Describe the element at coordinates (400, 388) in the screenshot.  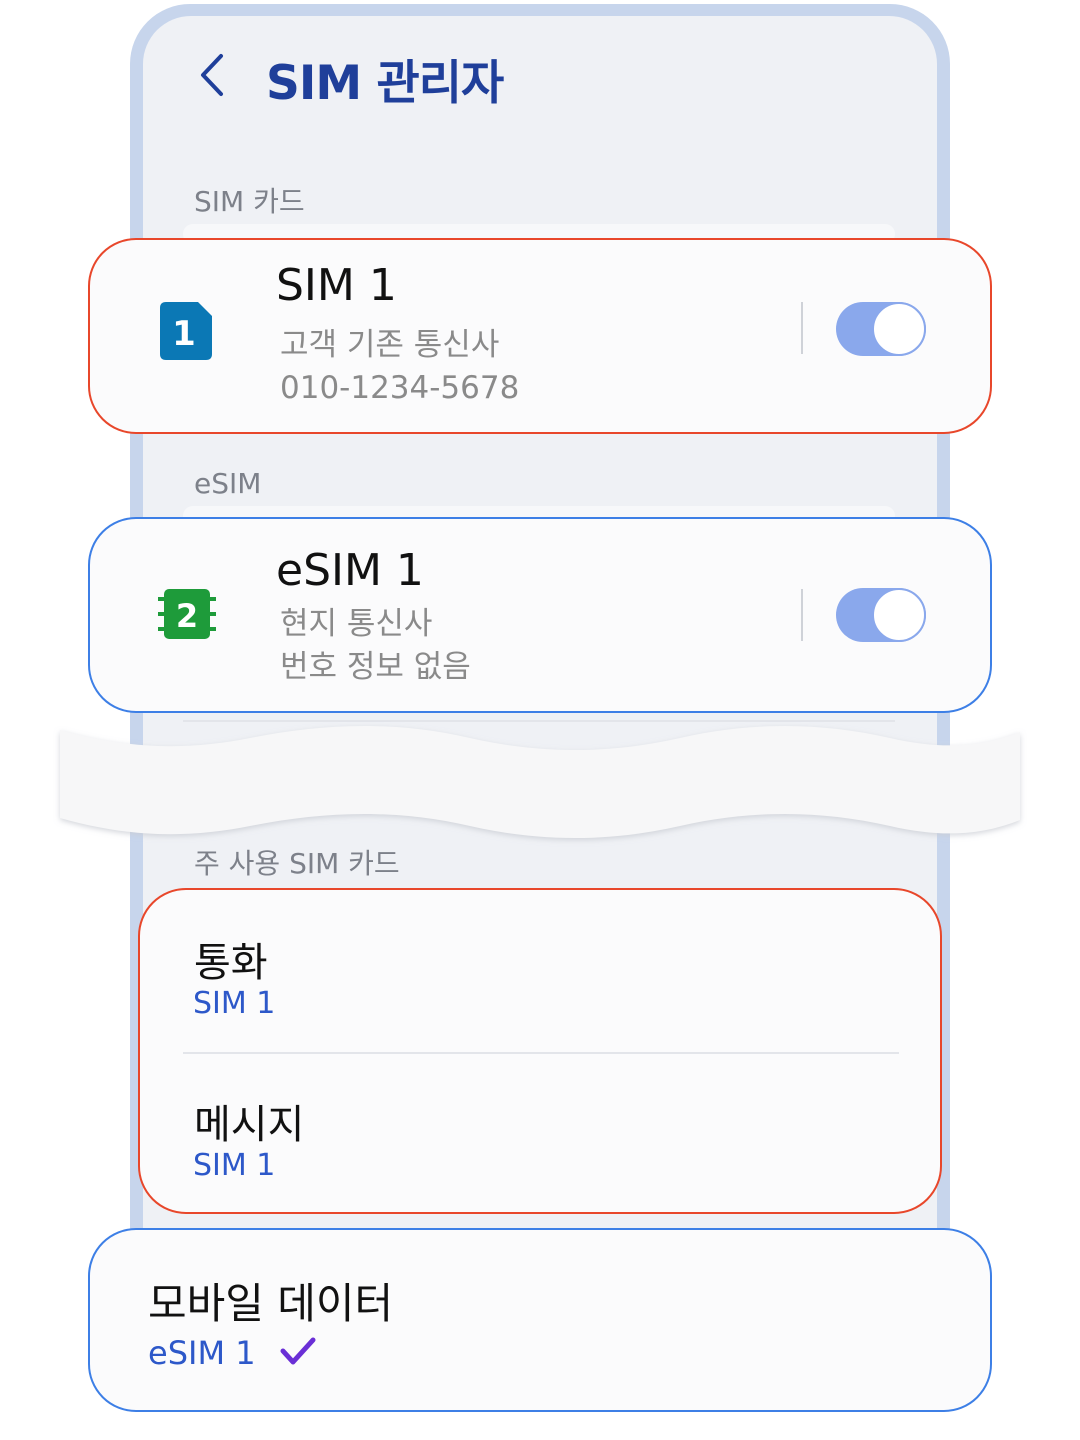
I see `sim1-number: 010-1234-5678` at that location.